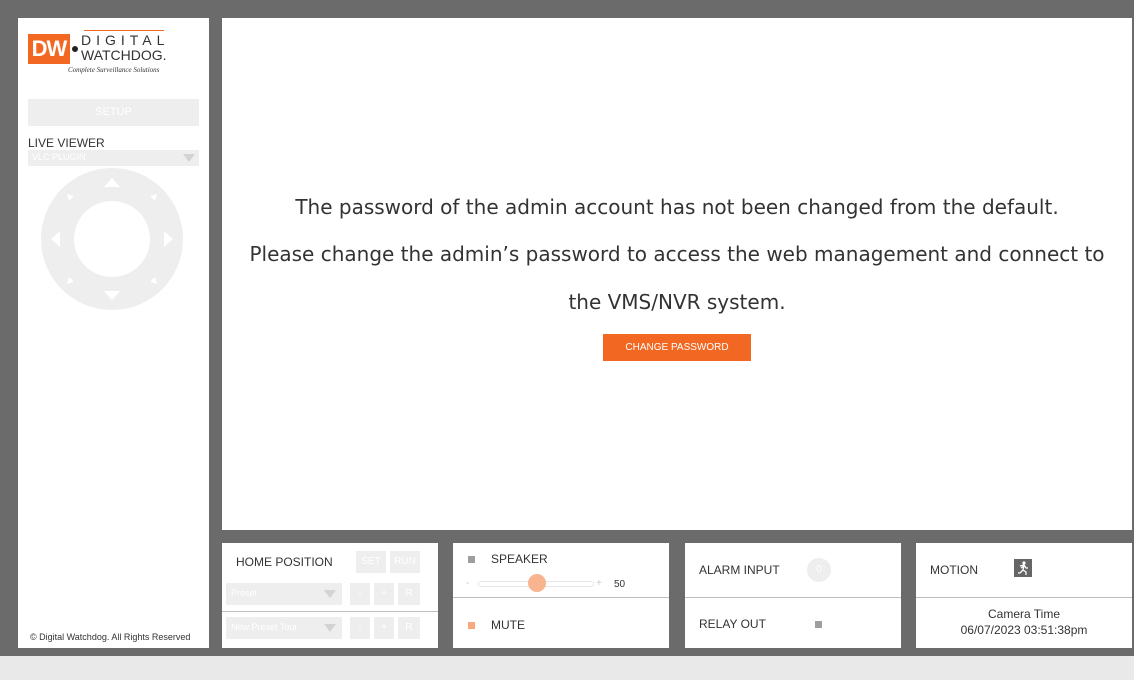 This screenshot has width=1134, height=680. What do you see at coordinates (75, 49) in the screenshot?
I see `logo-dot` at bounding box center [75, 49].